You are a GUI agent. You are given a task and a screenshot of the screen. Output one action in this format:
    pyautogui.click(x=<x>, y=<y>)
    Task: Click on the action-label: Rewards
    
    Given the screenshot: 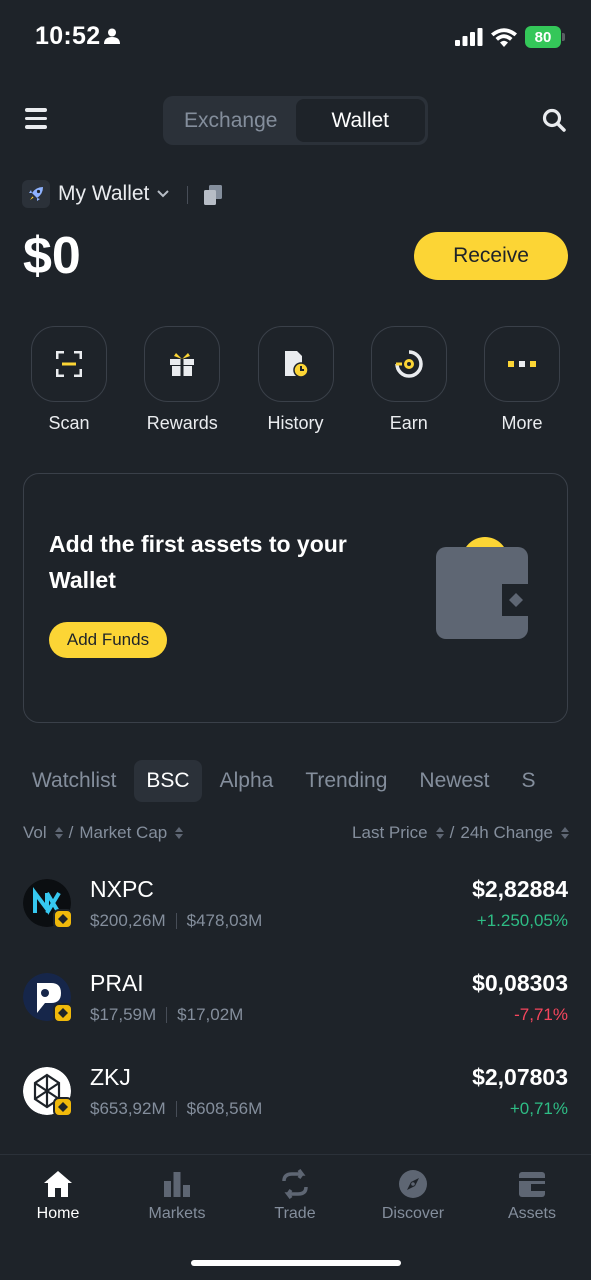 What is the action you would take?
    pyautogui.click(x=182, y=423)
    